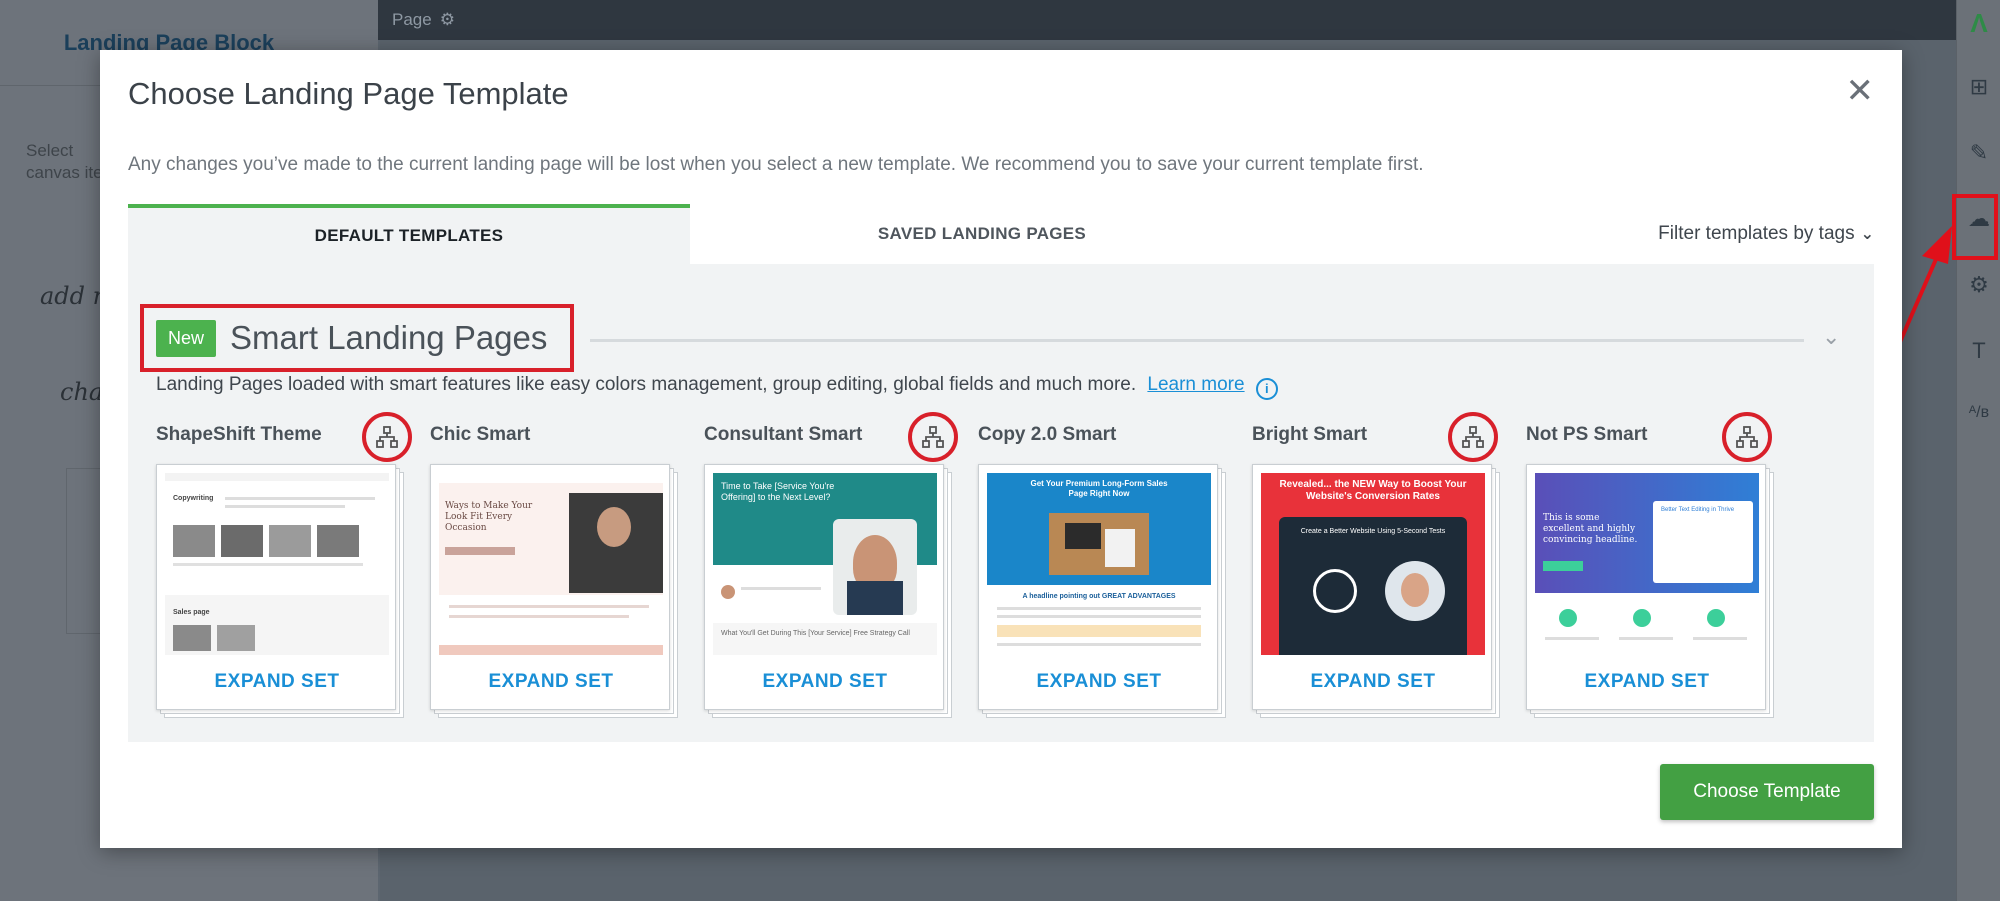 This screenshot has width=2000, height=901. What do you see at coordinates (1756, 233) in the screenshot?
I see `filter-label: Filter templates by tags` at bounding box center [1756, 233].